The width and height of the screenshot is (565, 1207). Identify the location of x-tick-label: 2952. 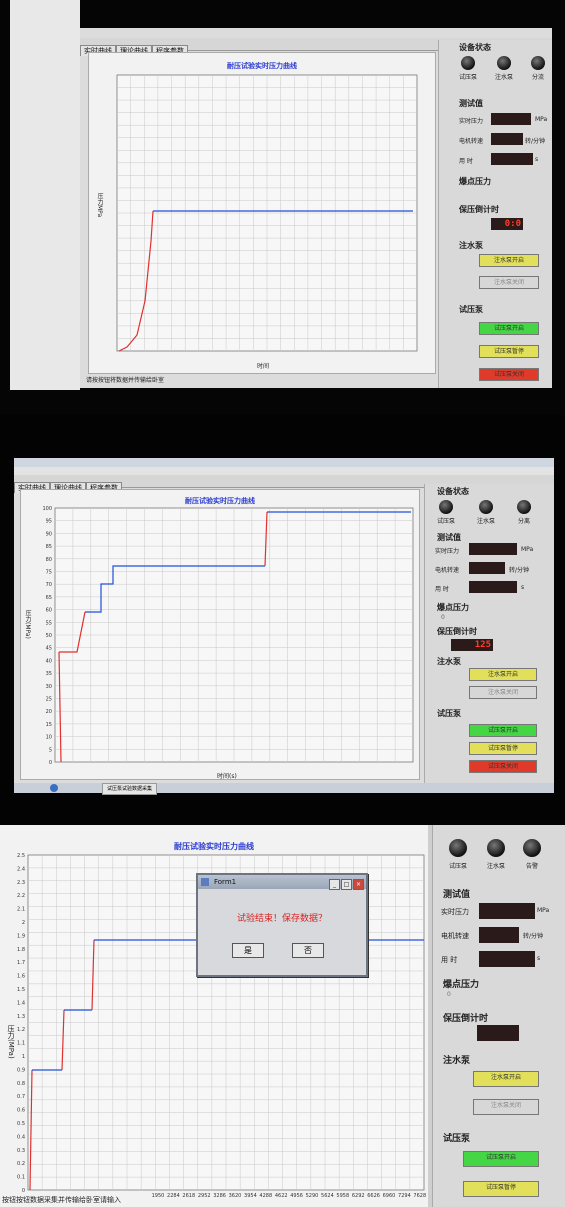
(204, 1196).